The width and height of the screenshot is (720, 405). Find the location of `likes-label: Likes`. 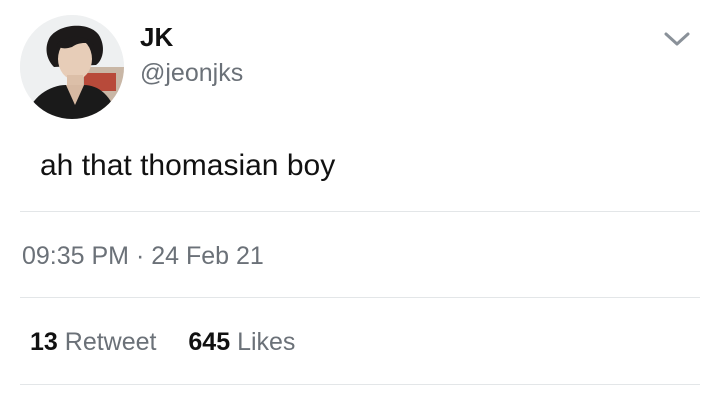

likes-label: Likes is located at coordinates (266, 342).